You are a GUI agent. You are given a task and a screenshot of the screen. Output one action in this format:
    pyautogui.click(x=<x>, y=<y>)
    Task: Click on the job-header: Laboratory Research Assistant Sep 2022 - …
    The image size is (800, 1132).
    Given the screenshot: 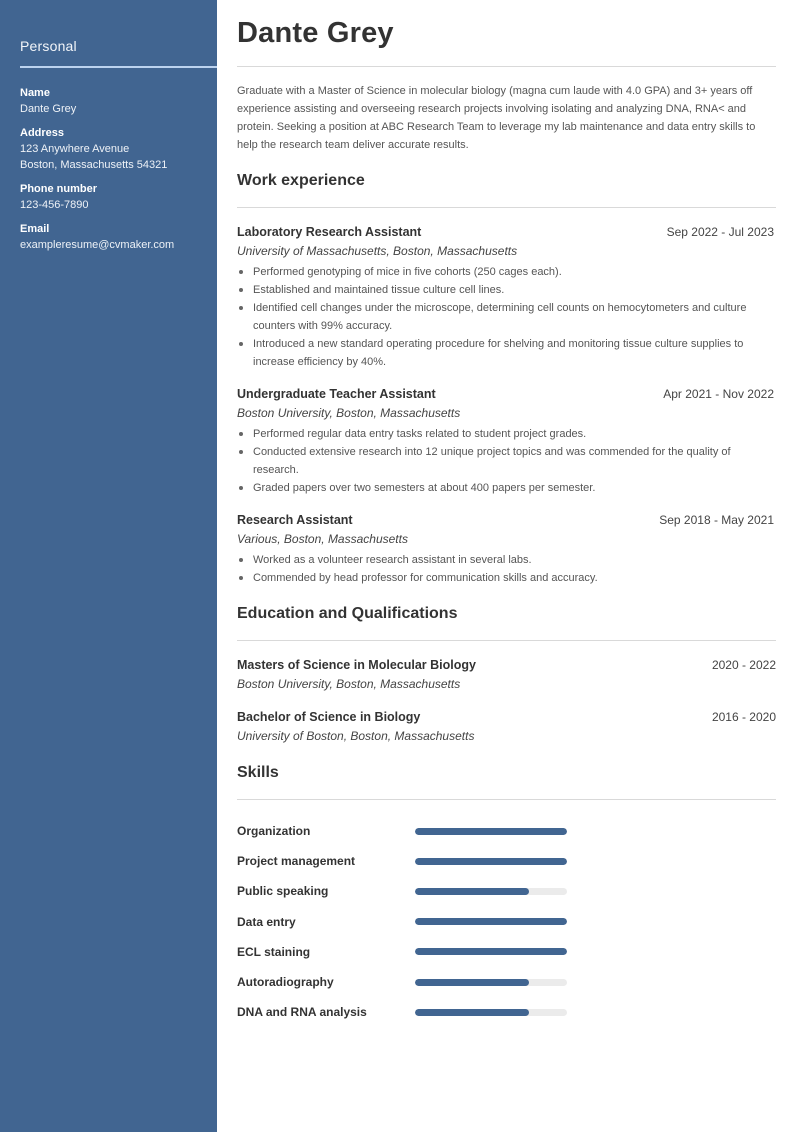 What is the action you would take?
    pyautogui.click(x=506, y=232)
    